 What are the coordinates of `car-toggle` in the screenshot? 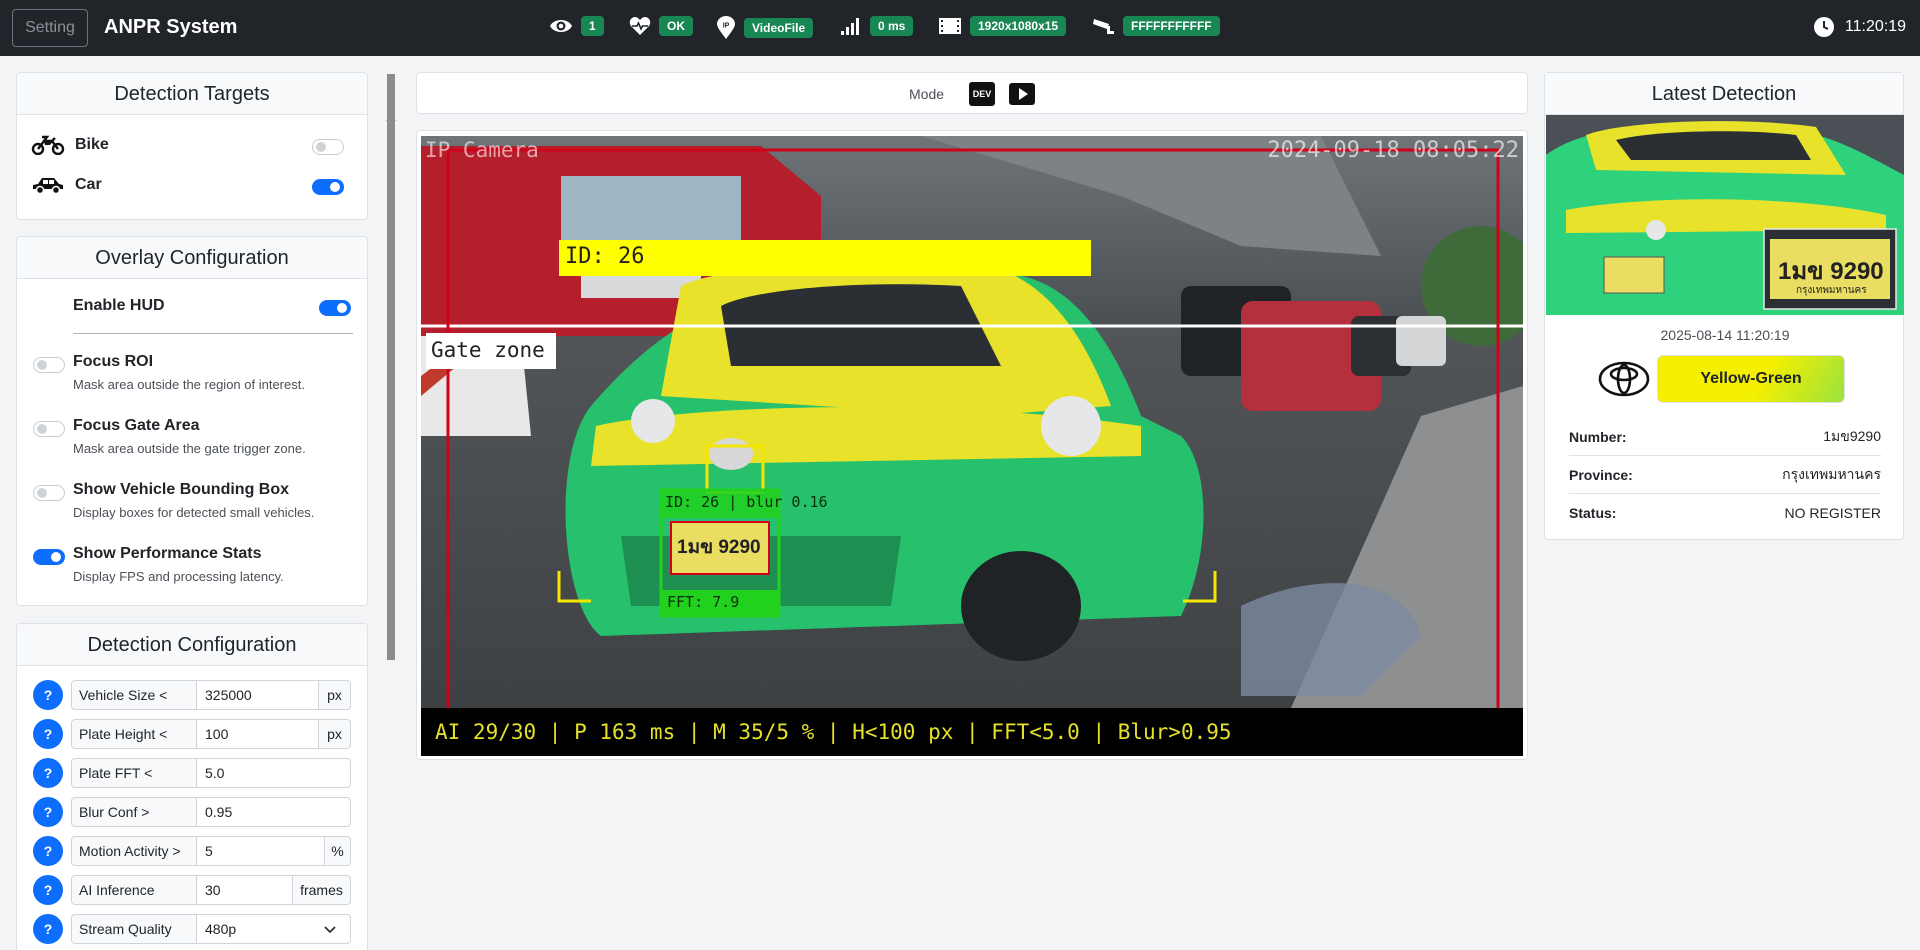 It's located at (328, 187).